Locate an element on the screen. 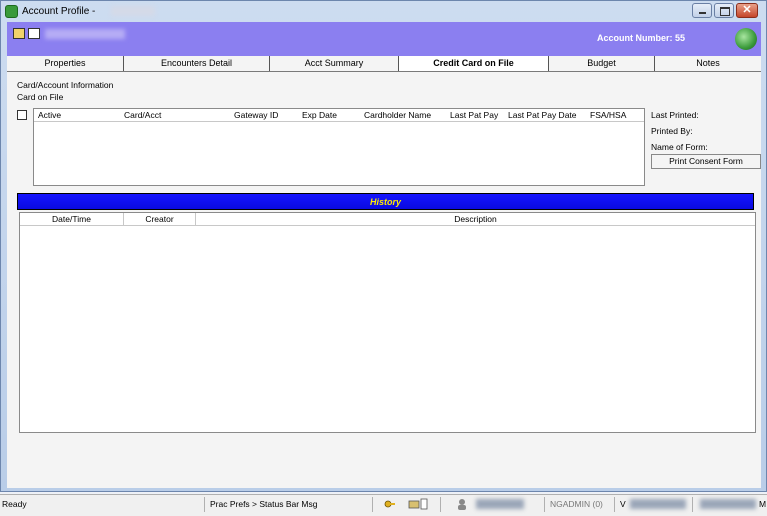 Image resolution: width=767 pixels, height=516 pixels. tab-credit-card-on-file: Credit Card on File is located at coordinates (474, 63).